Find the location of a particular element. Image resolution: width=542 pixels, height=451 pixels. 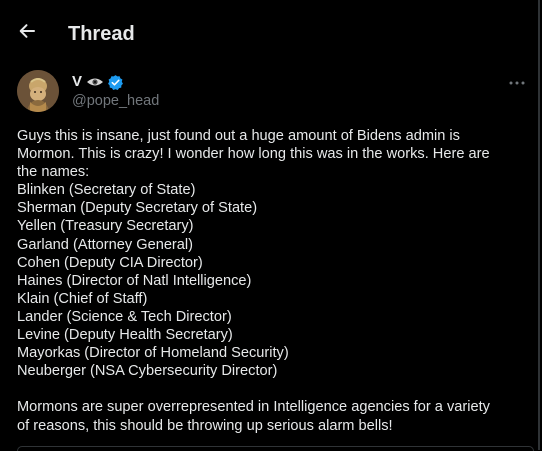

official-name-item: Blinken (Secretary of State) is located at coordinates (106, 190).